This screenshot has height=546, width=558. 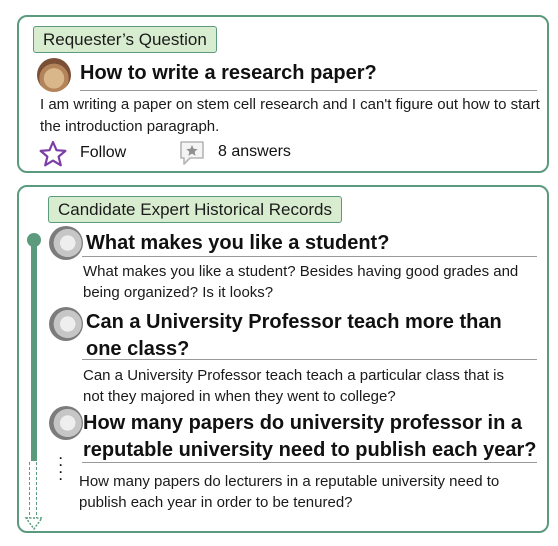 What do you see at coordinates (34, 524) in the screenshot?
I see `arrow-down-icon` at bounding box center [34, 524].